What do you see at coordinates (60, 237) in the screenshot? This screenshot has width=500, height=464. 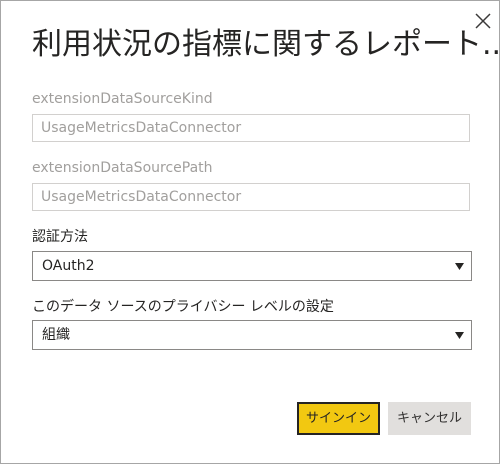 I see `auth-method-label: 認証方法` at bounding box center [60, 237].